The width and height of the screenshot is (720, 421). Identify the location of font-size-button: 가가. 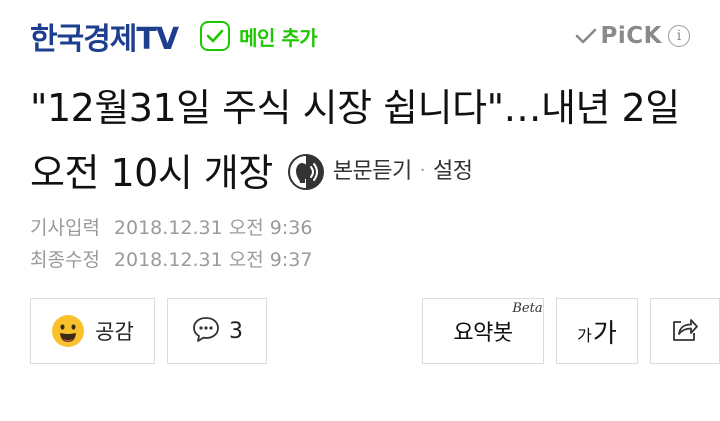
(597, 331).